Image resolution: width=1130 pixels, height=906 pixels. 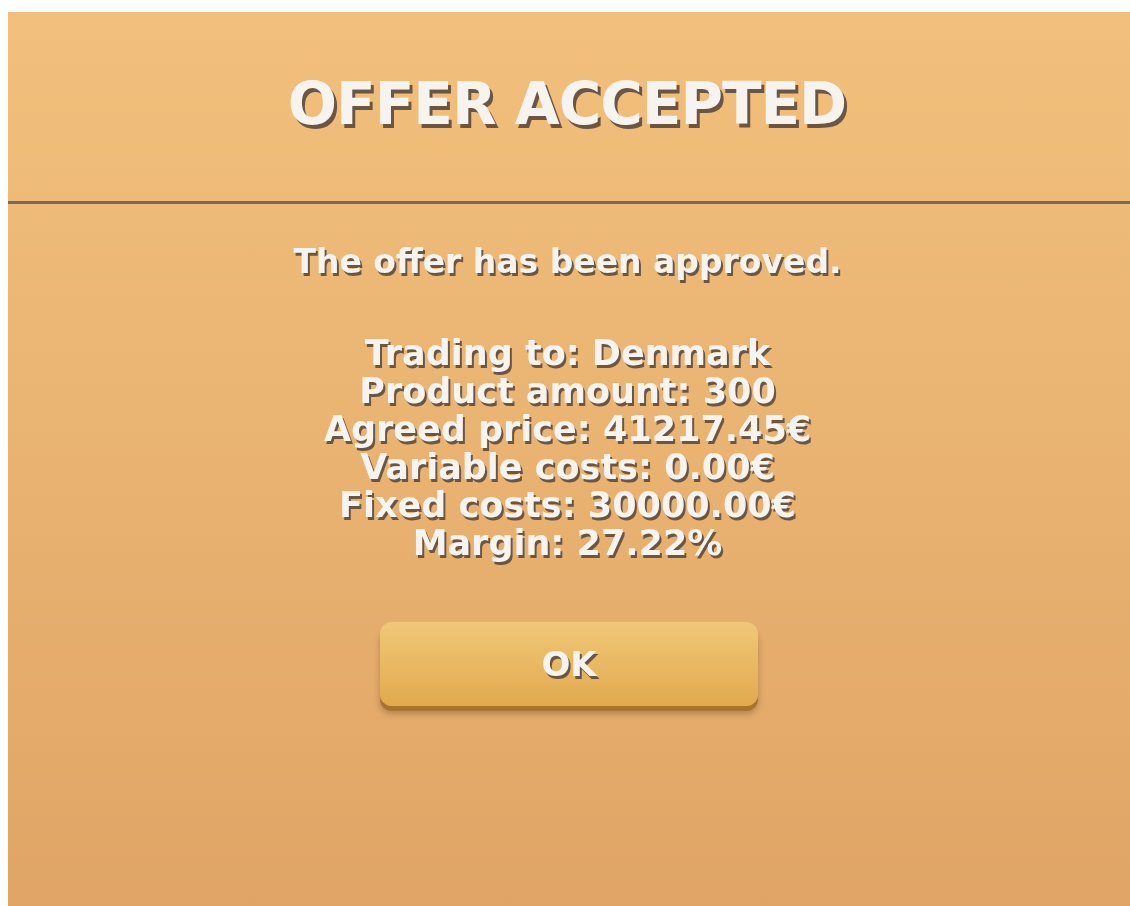 What do you see at coordinates (568, 391) in the screenshot?
I see `detail-line: Product amount: 300` at bounding box center [568, 391].